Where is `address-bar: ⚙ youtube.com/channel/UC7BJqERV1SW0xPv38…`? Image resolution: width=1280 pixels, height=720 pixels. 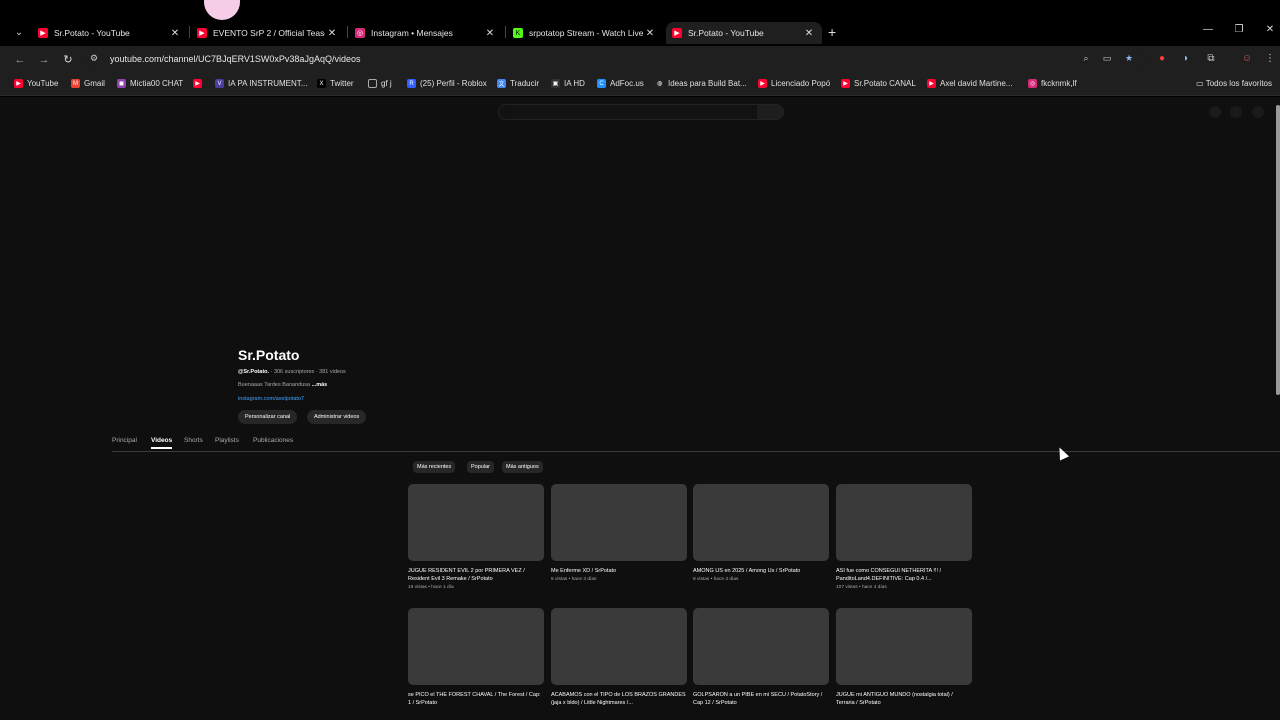 address-bar: ⚙ youtube.com/channel/UC7BJqERV1SW0xPv38… is located at coordinates (616, 60).